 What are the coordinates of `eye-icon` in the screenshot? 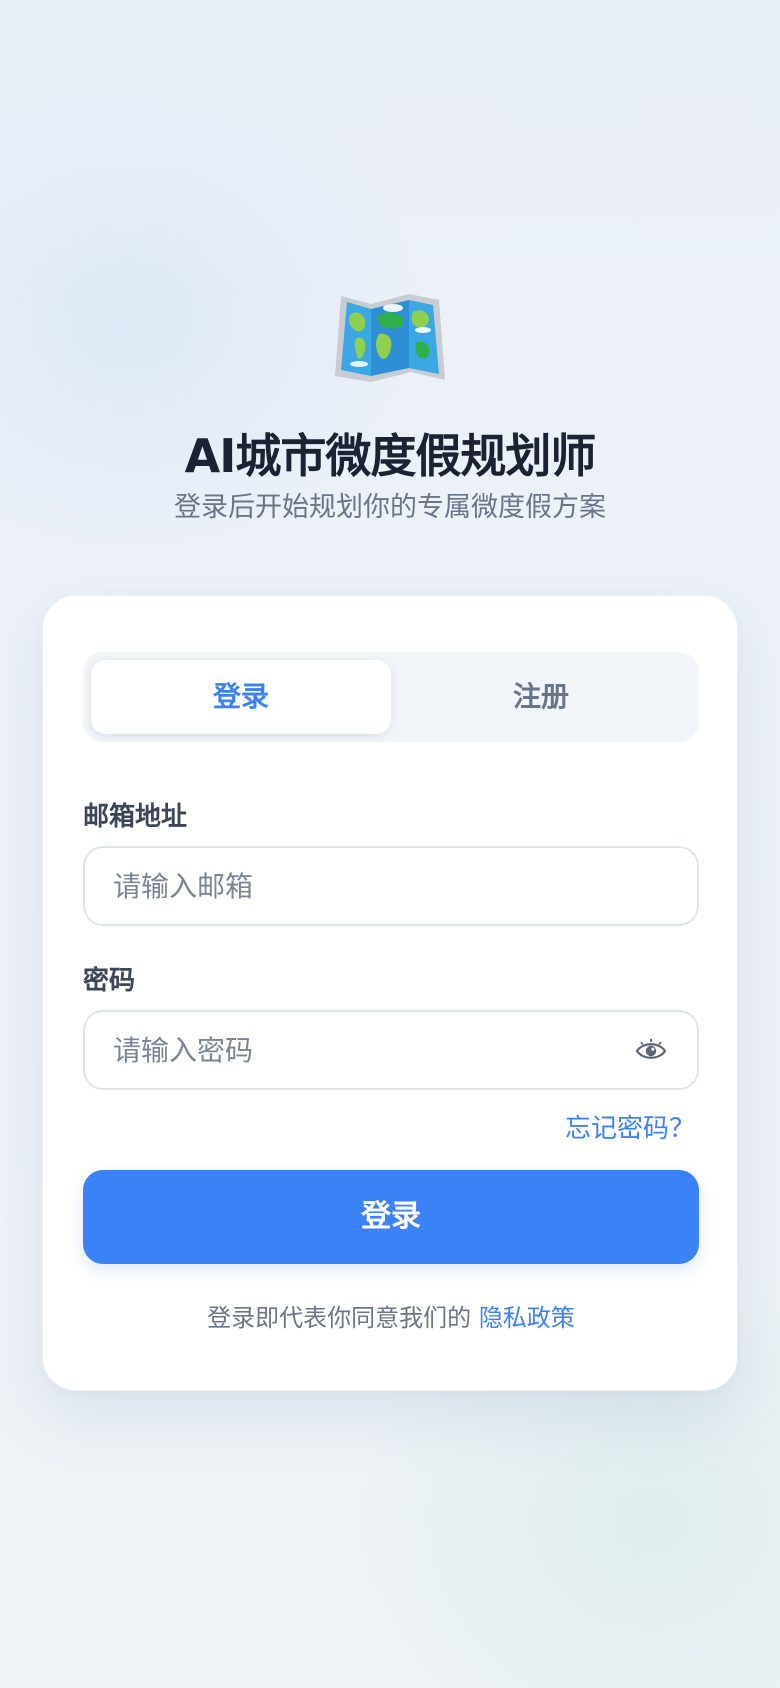 It's located at (651, 1051).